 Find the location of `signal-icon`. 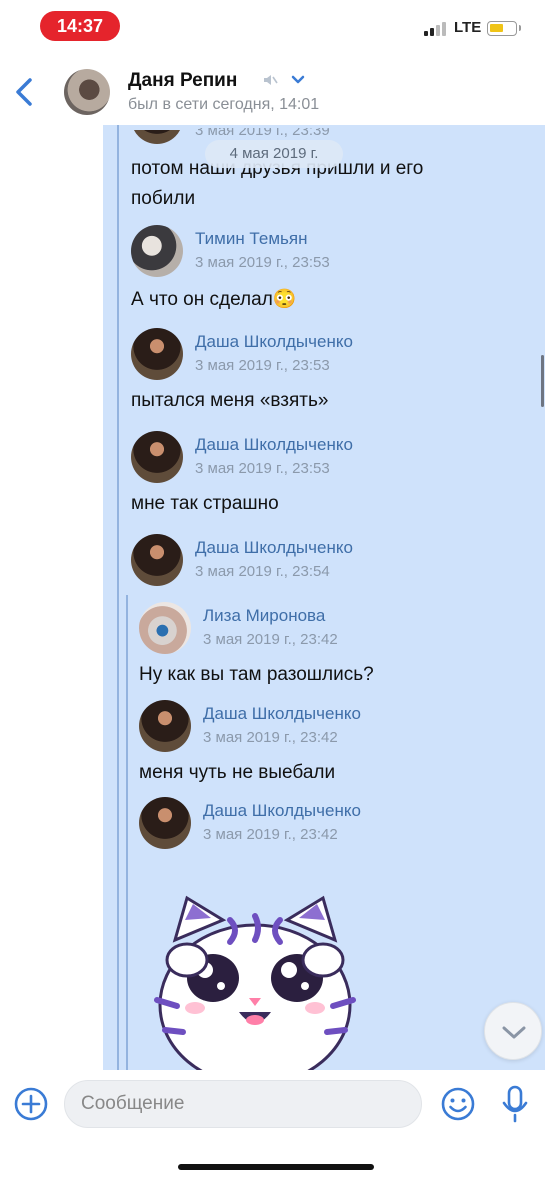

signal-icon is located at coordinates (438, 29).